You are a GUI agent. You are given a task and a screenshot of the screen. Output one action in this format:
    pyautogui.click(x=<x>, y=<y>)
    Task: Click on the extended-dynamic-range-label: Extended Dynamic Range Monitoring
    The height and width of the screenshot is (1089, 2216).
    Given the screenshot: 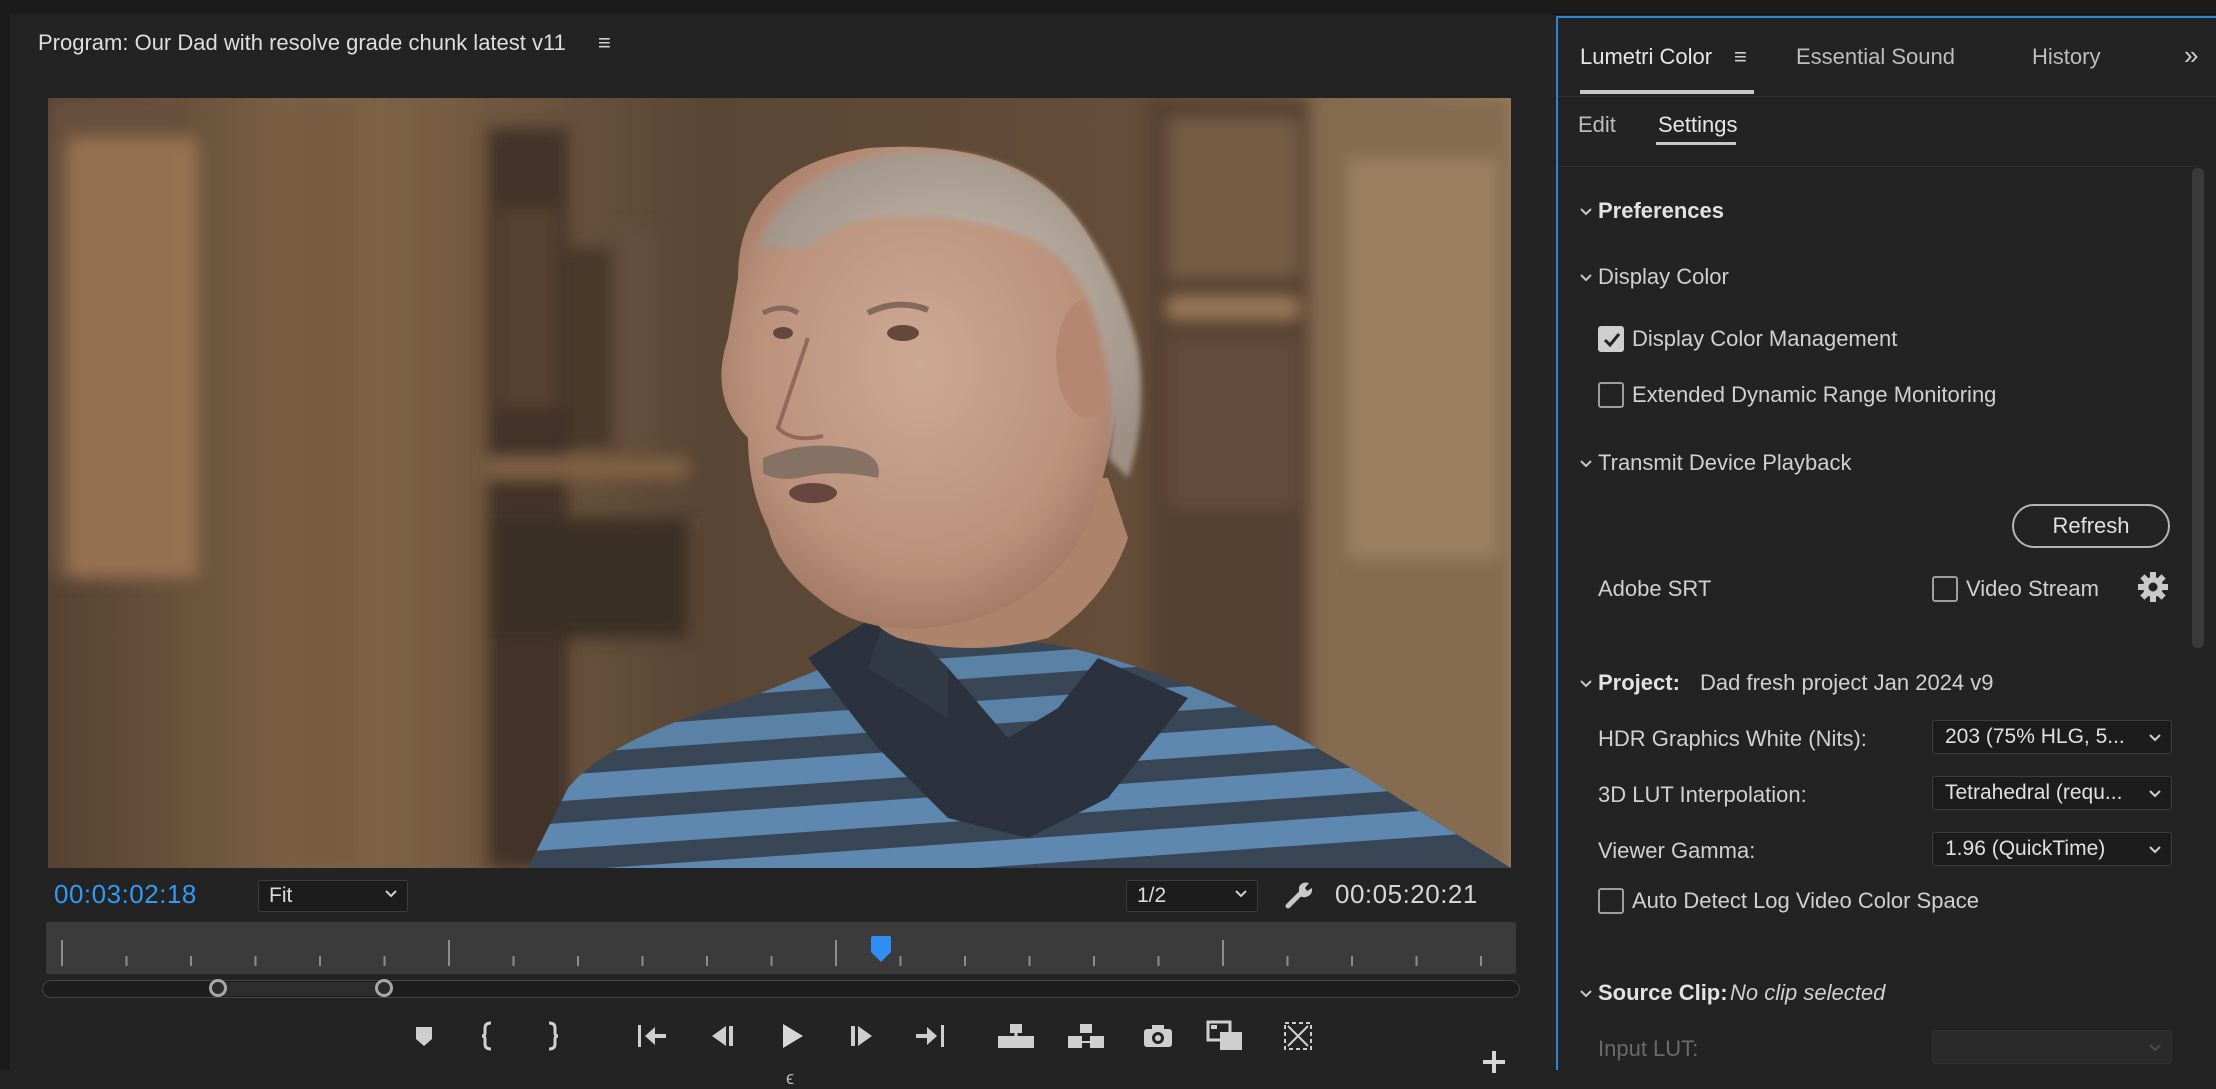 What is the action you would take?
    pyautogui.click(x=1814, y=394)
    